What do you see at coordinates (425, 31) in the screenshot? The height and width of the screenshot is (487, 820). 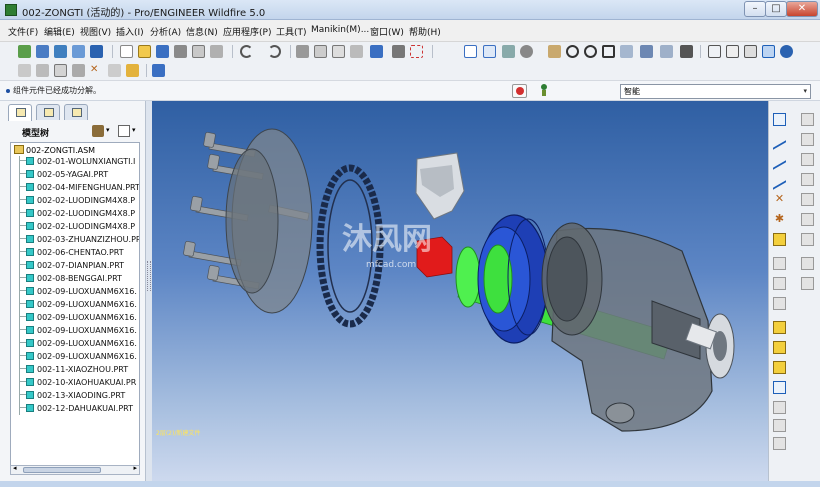 I see `menu-help: 帮助(H)` at bounding box center [425, 31].